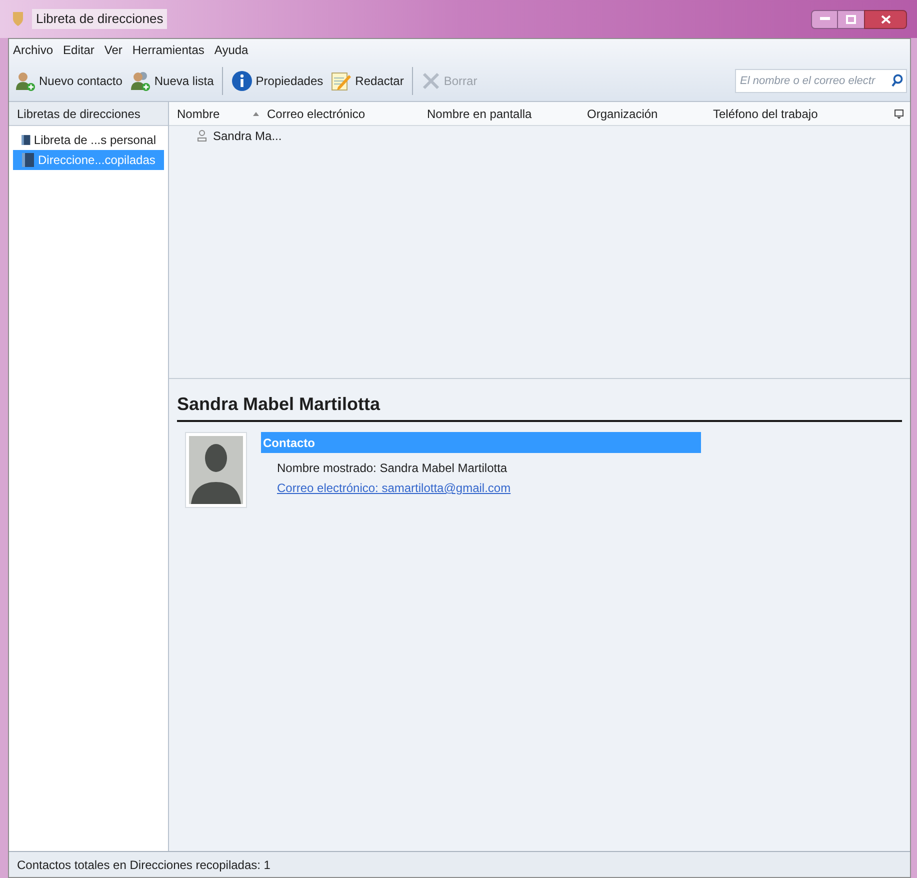 The height and width of the screenshot is (878, 917). Describe the element at coordinates (787, 113) in the screenshot. I see `column-header: Teléfono del trabajo` at that location.